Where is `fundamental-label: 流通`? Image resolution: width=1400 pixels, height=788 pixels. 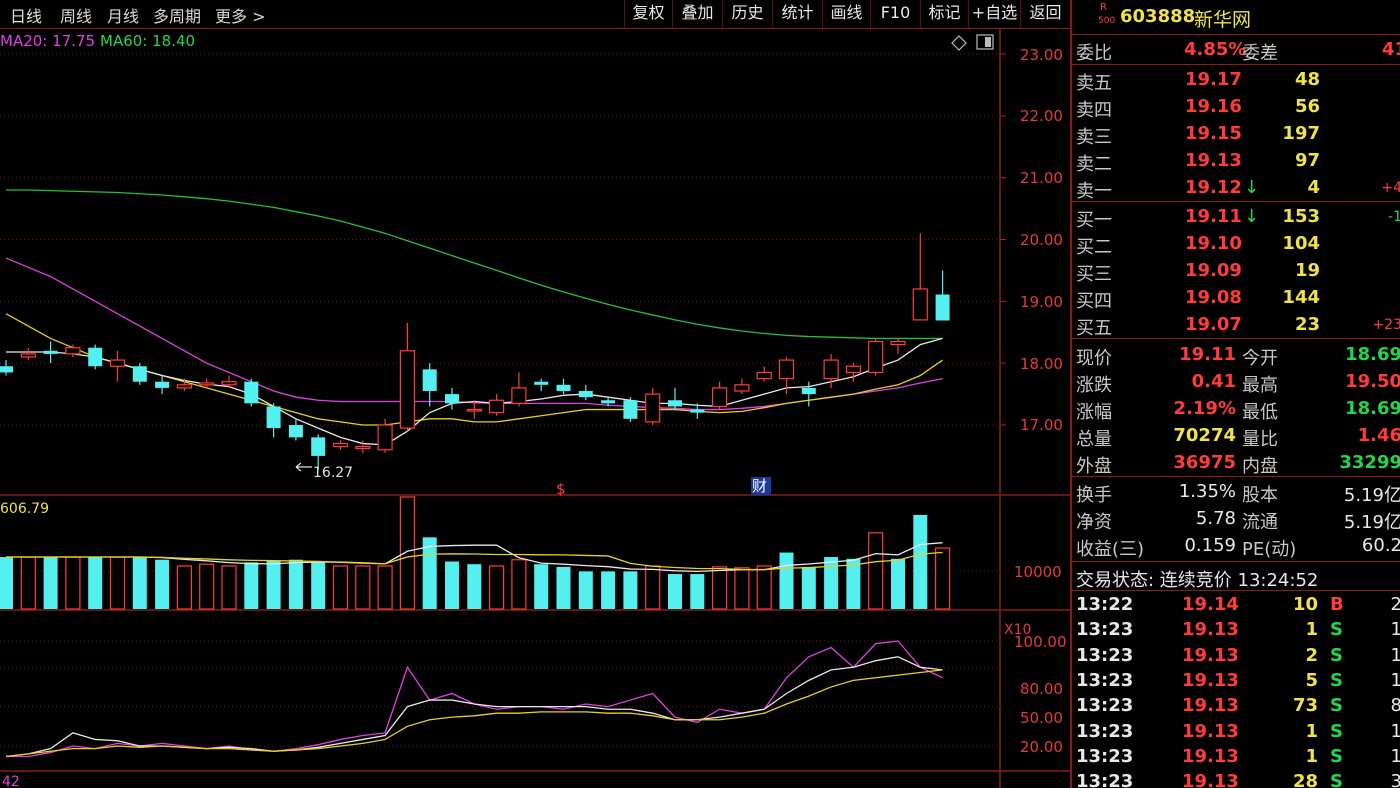 fundamental-label: 流通 is located at coordinates (1260, 522).